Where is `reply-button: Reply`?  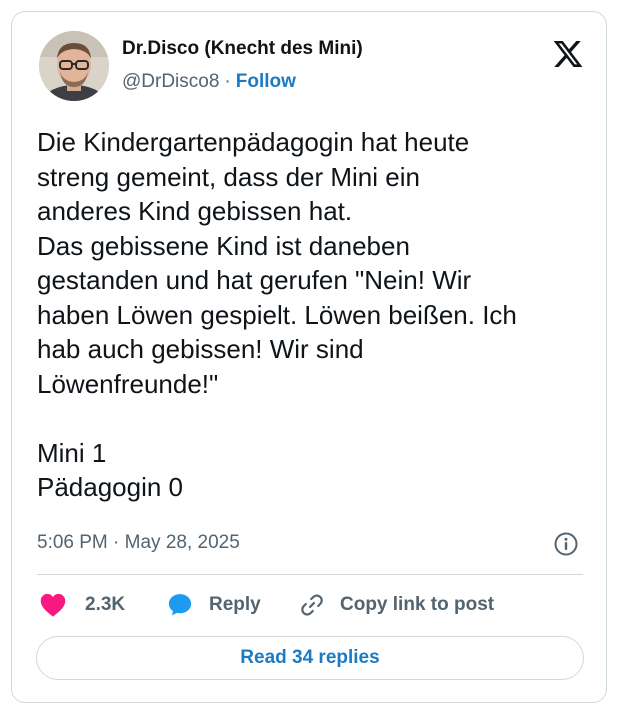
reply-button: Reply is located at coordinates (214, 605).